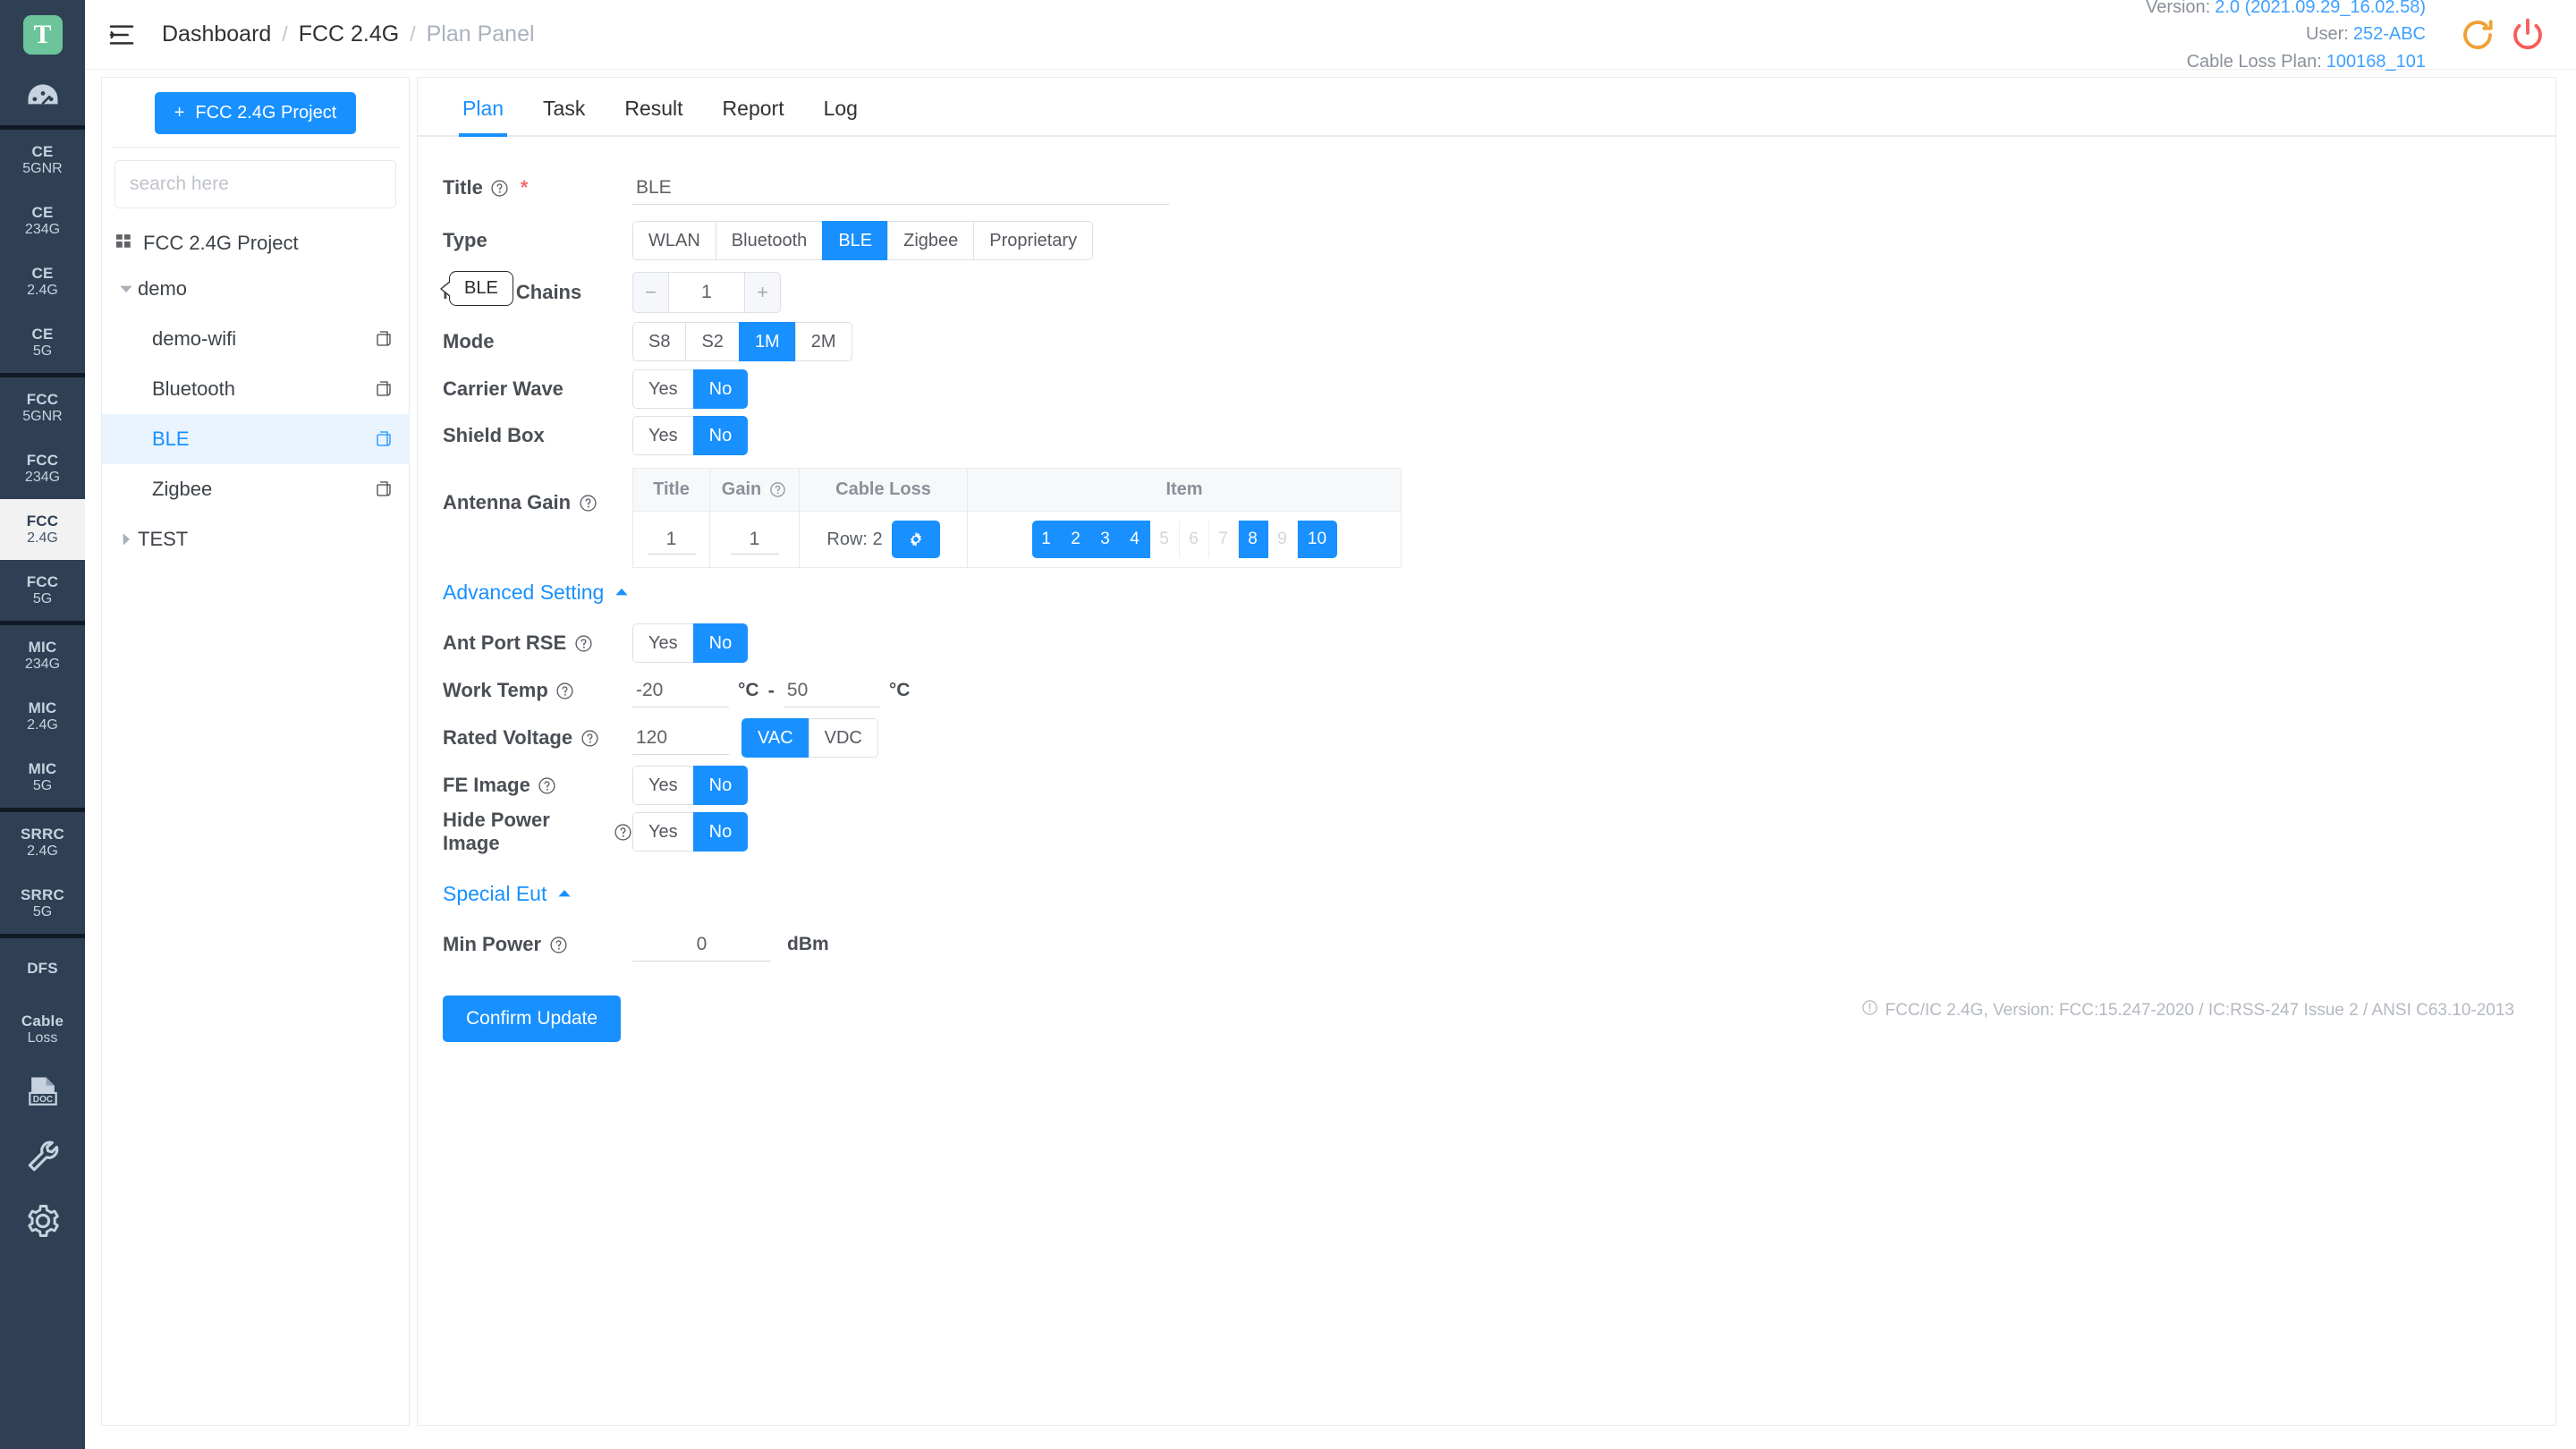 Image resolution: width=2576 pixels, height=1449 pixels. I want to click on type-option-zigbee: Zigbee, so click(930, 240).